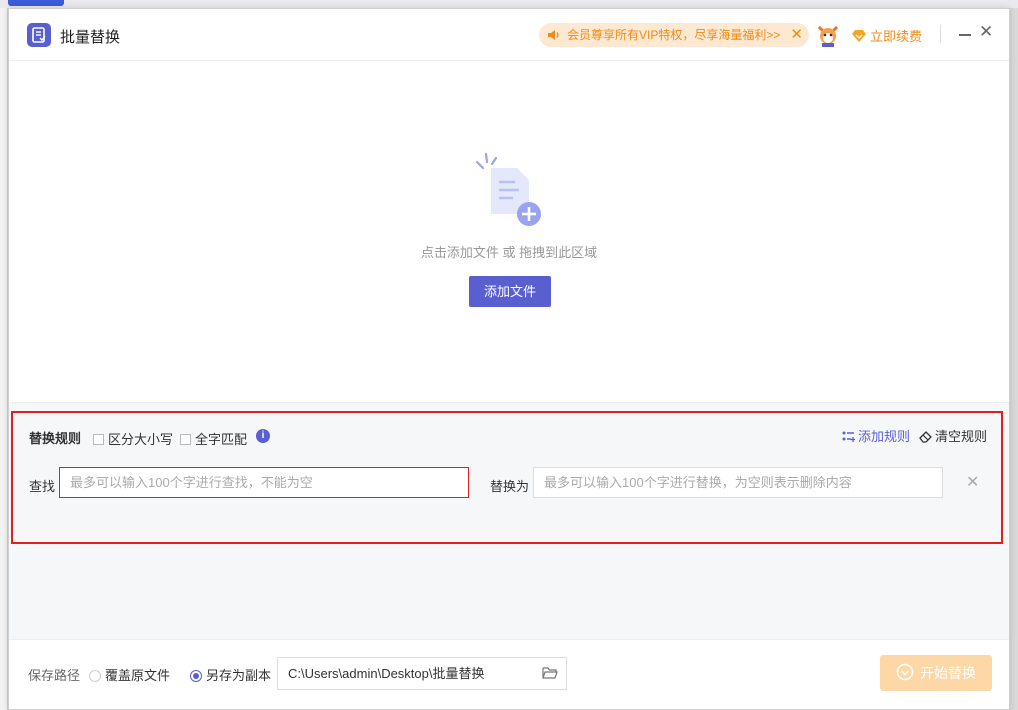 This screenshot has height=710, width=1018. I want to click on clear-rules-label: 清空规则, so click(961, 436).